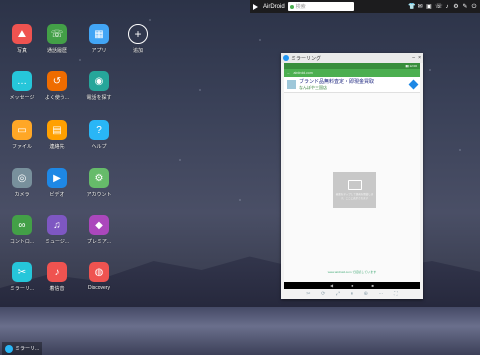 Image resolution: width=480 pixels, height=355 pixels. What do you see at coordinates (99, 195) in the screenshot?
I see `app-label: アカウント` at bounding box center [99, 195].